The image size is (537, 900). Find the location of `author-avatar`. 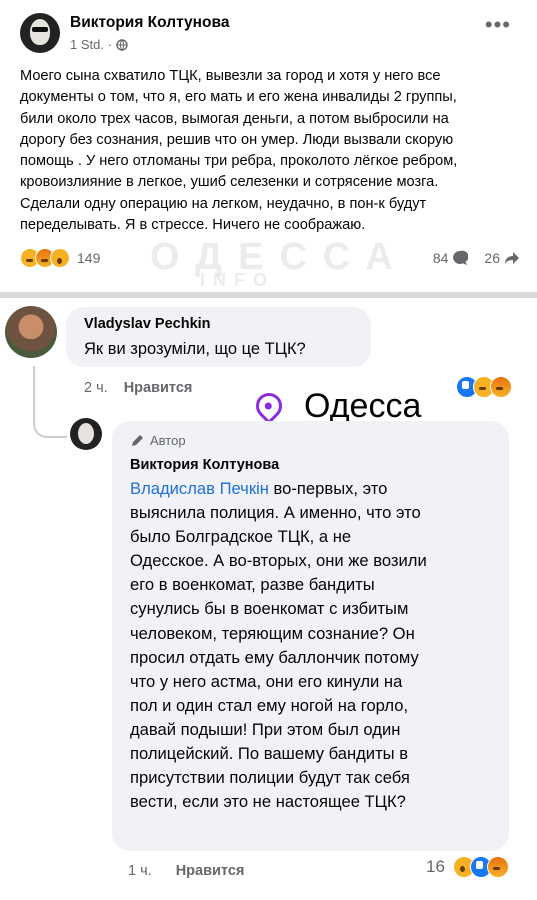

author-avatar is located at coordinates (40, 33).